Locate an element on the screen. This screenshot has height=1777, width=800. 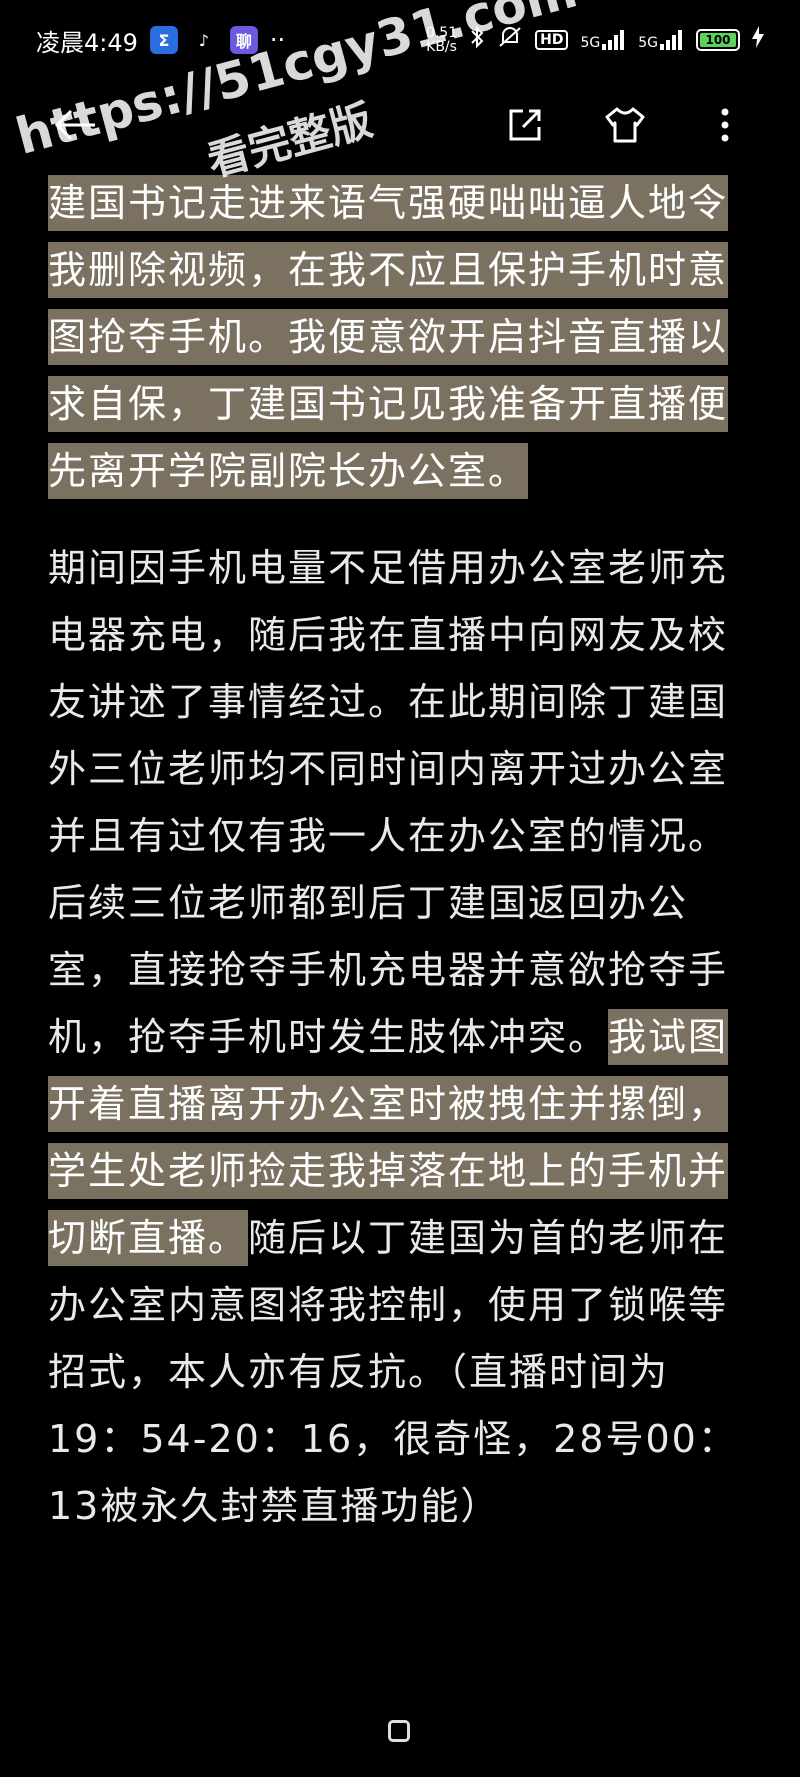
chat-app-icon: 聊 is located at coordinates (243, 40).